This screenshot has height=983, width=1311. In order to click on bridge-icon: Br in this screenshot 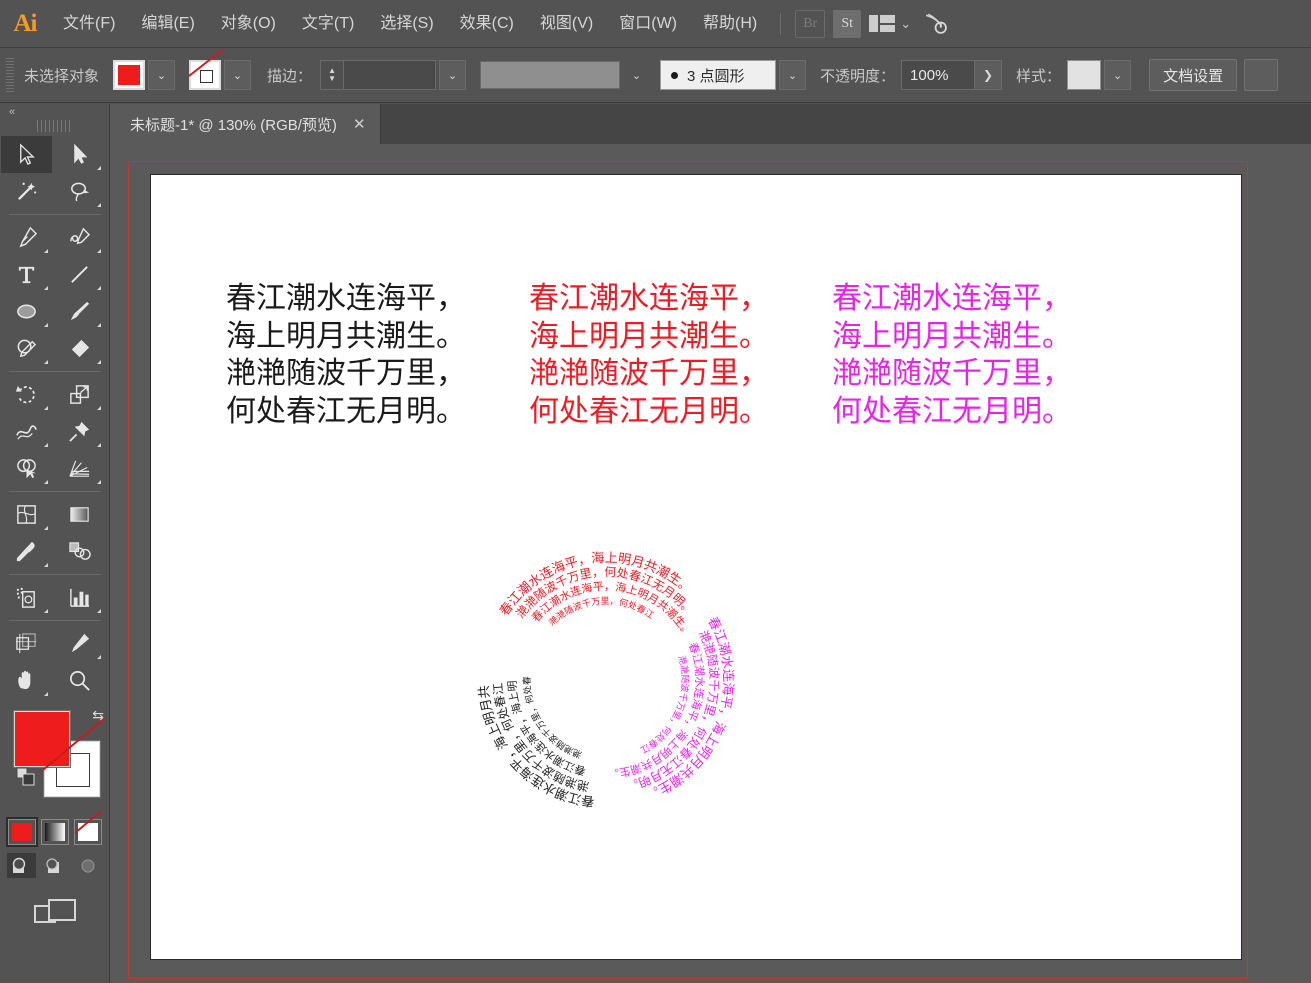, I will do `click(810, 23)`.